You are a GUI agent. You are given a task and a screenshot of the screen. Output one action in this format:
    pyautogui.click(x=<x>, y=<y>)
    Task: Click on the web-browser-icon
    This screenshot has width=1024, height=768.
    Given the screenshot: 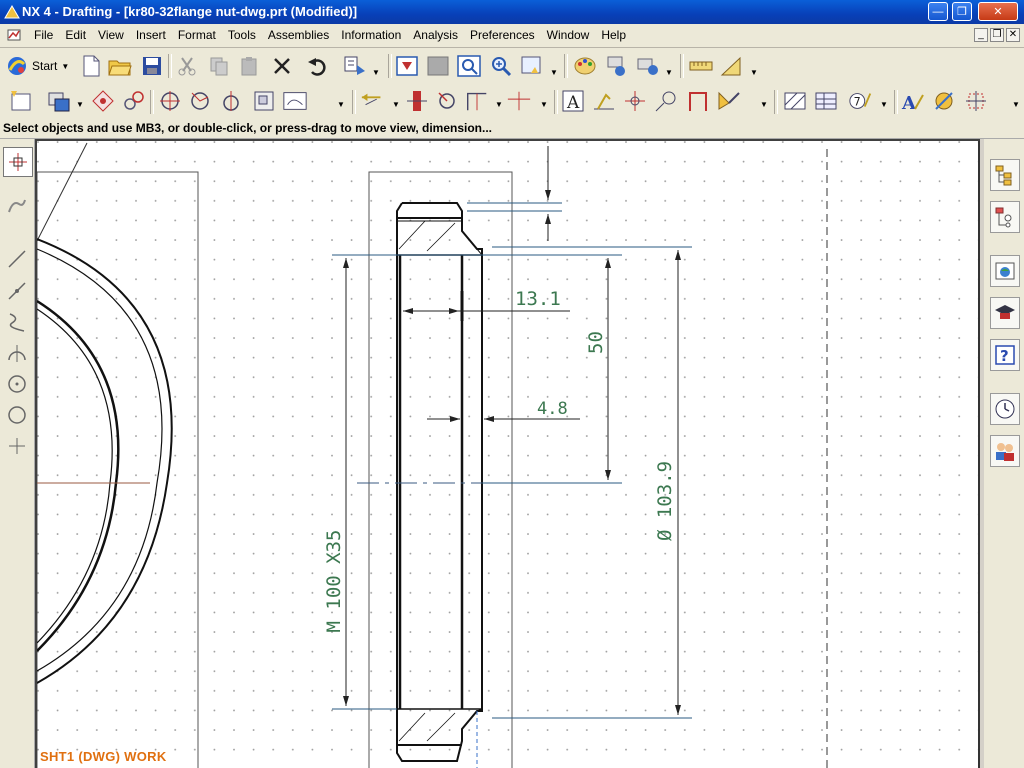 What is the action you would take?
    pyautogui.click(x=1005, y=271)
    